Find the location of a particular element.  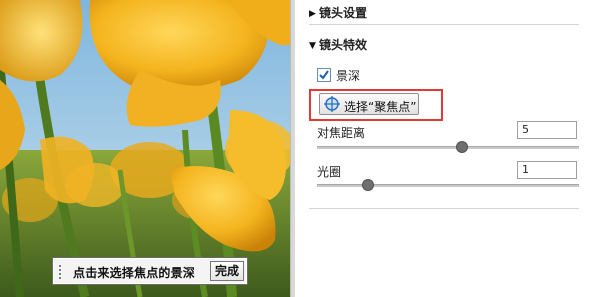

pick-focus-point-label: 选择“聚焦点” is located at coordinates (380, 107).